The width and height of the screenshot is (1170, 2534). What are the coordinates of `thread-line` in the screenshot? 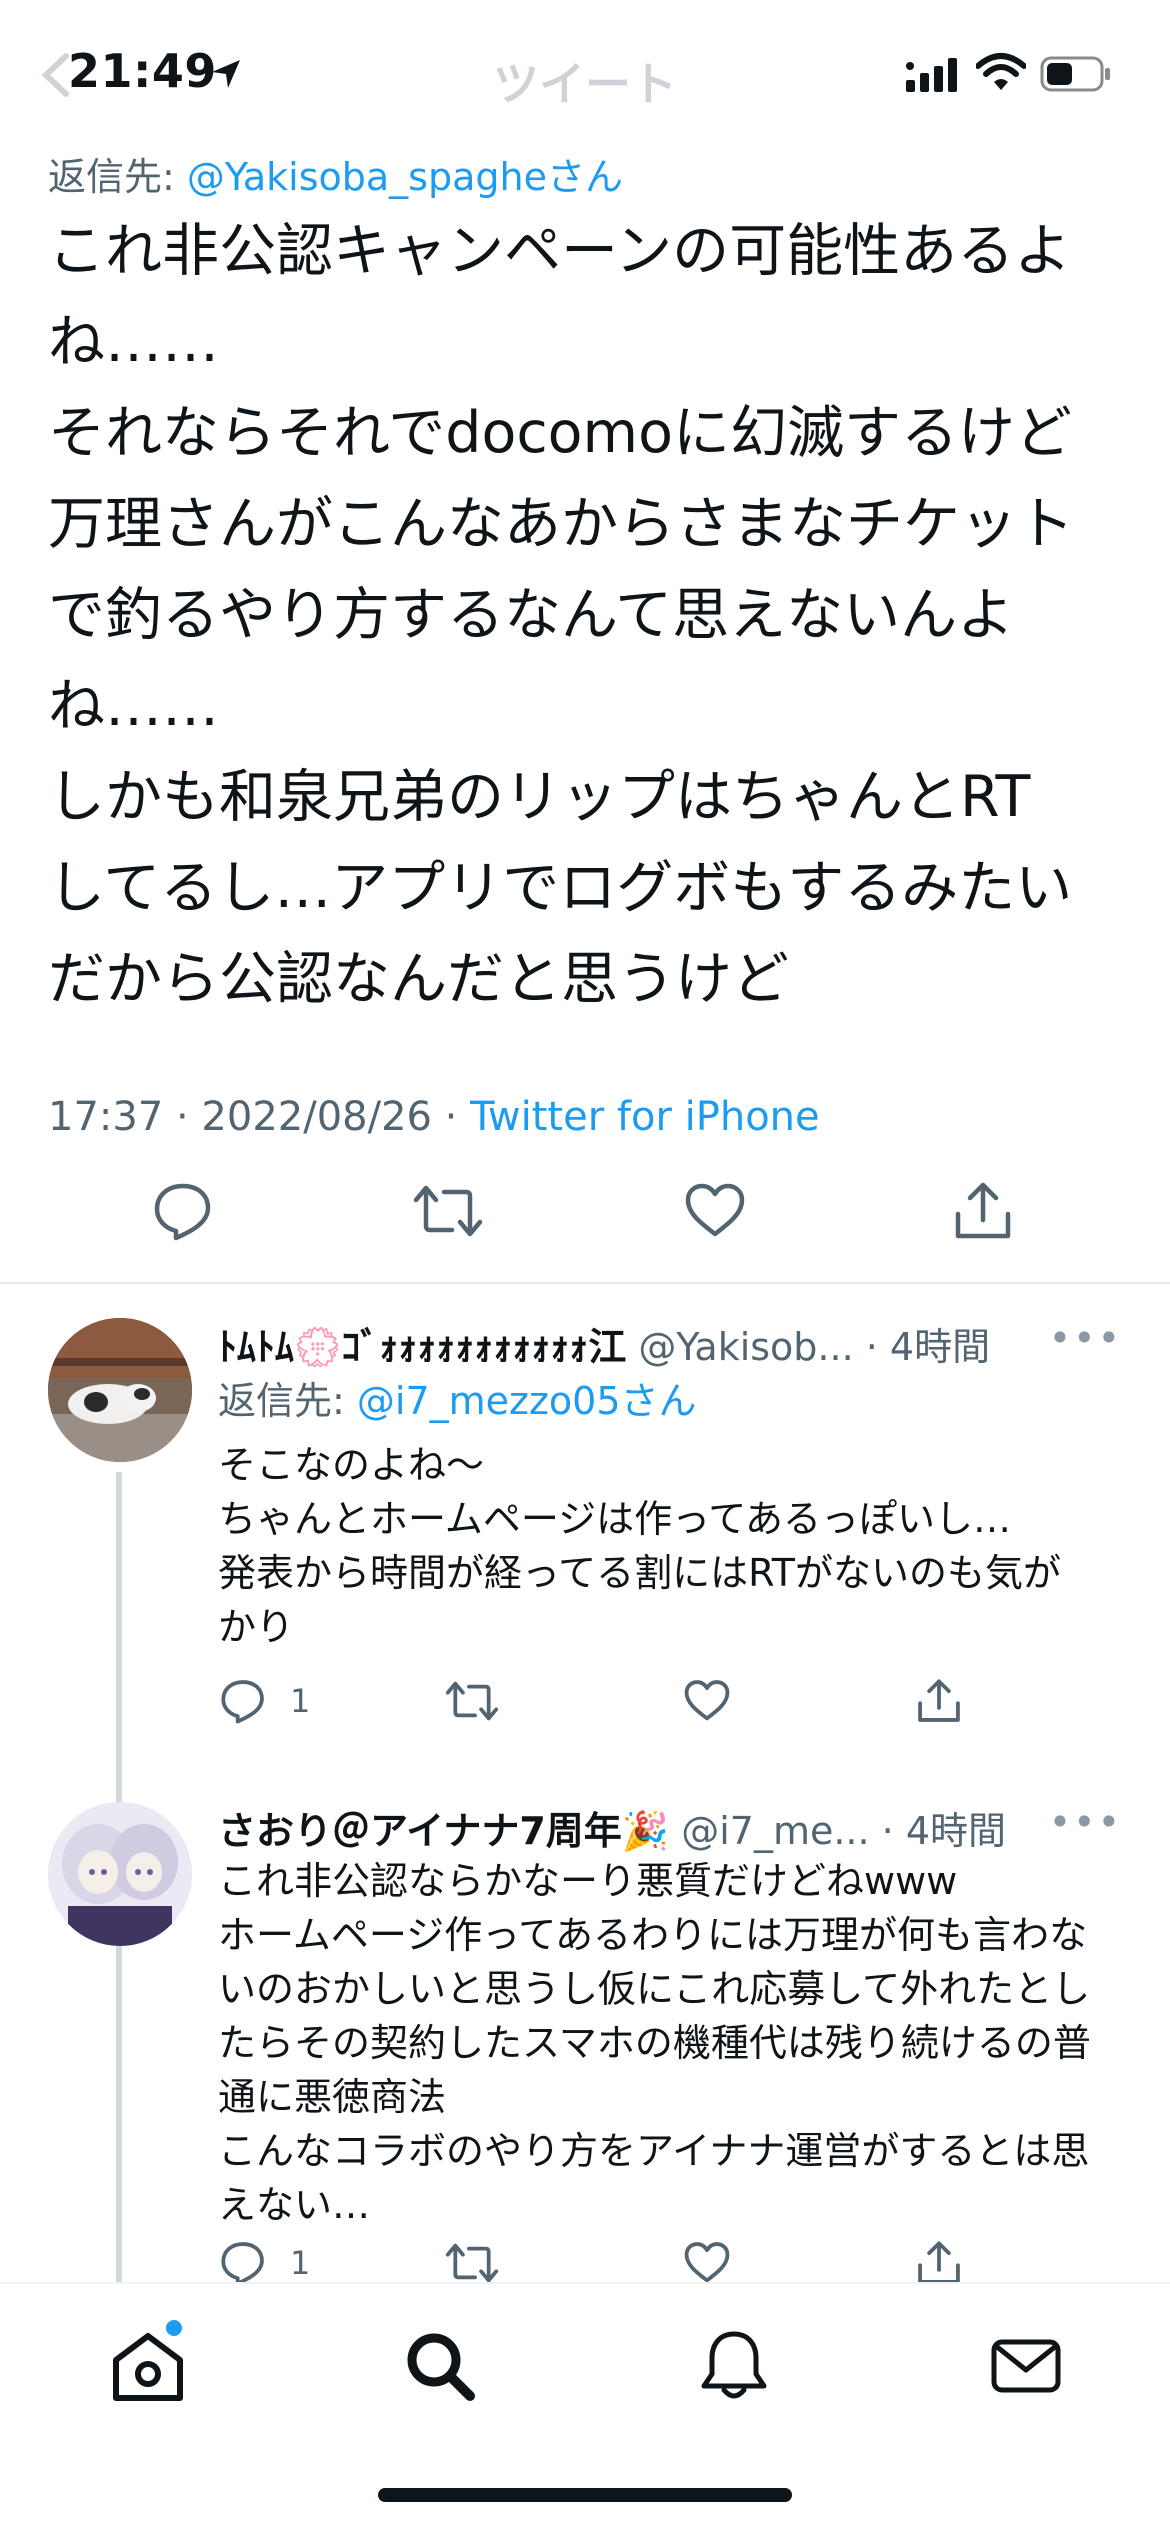 It's located at (119, 2119).